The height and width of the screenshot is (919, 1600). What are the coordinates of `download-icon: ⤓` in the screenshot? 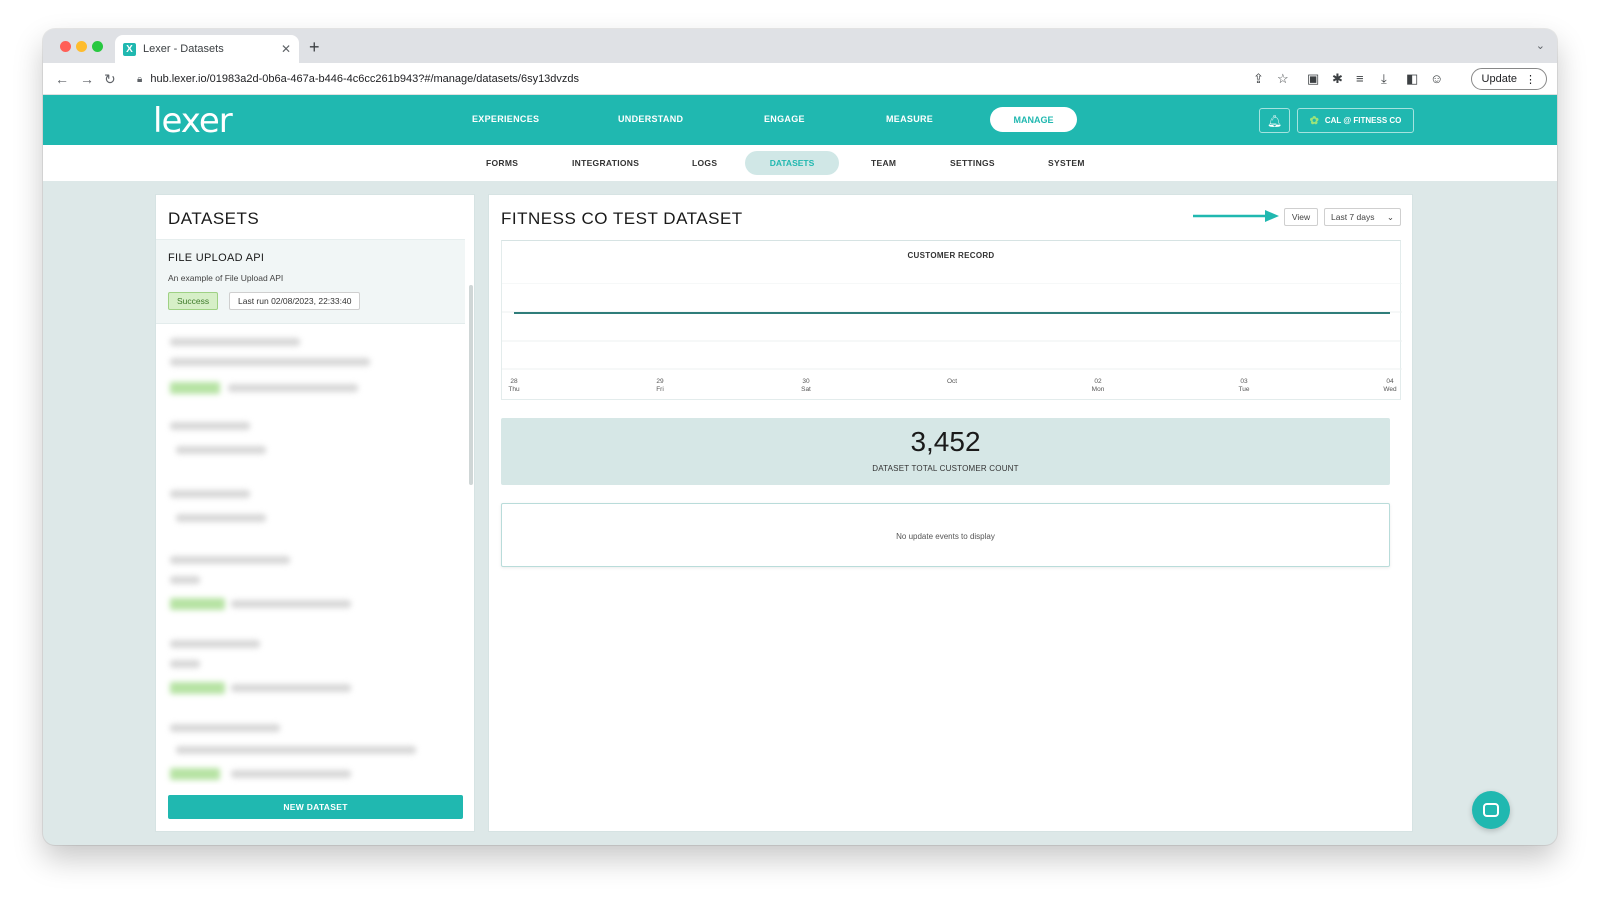 It's located at (1384, 79).